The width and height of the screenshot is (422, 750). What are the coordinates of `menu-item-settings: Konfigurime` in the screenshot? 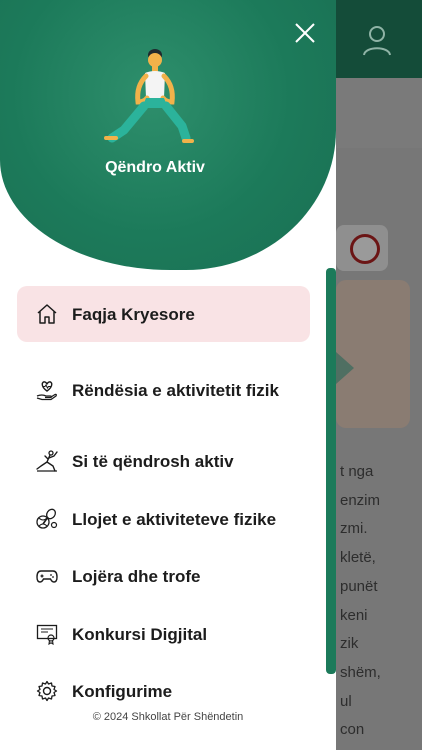 It's located at (163, 691).